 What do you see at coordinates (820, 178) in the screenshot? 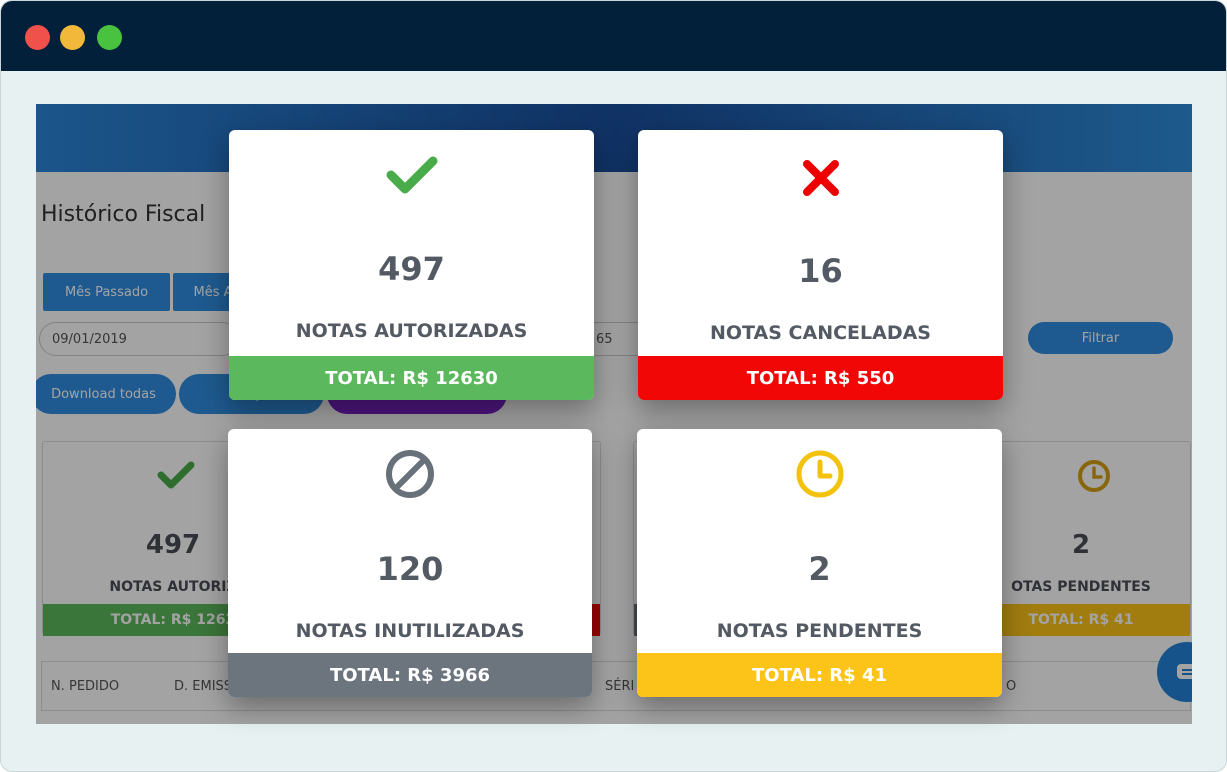
I see `x-icon` at bounding box center [820, 178].